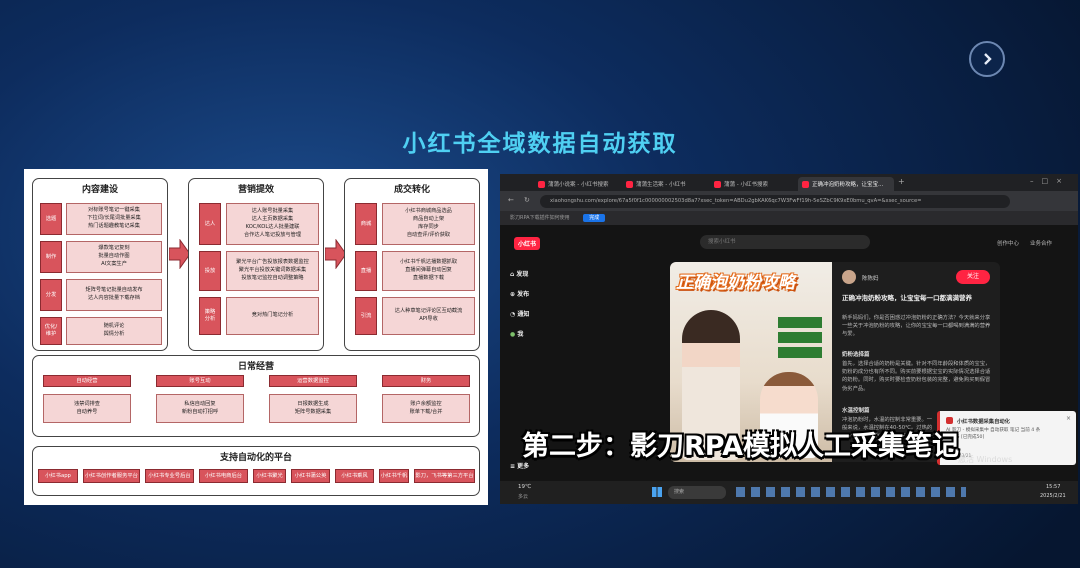 The height and width of the screenshot is (568, 1080). What do you see at coordinates (511, 200) in the screenshot?
I see `back-icon: ←` at bounding box center [511, 200].